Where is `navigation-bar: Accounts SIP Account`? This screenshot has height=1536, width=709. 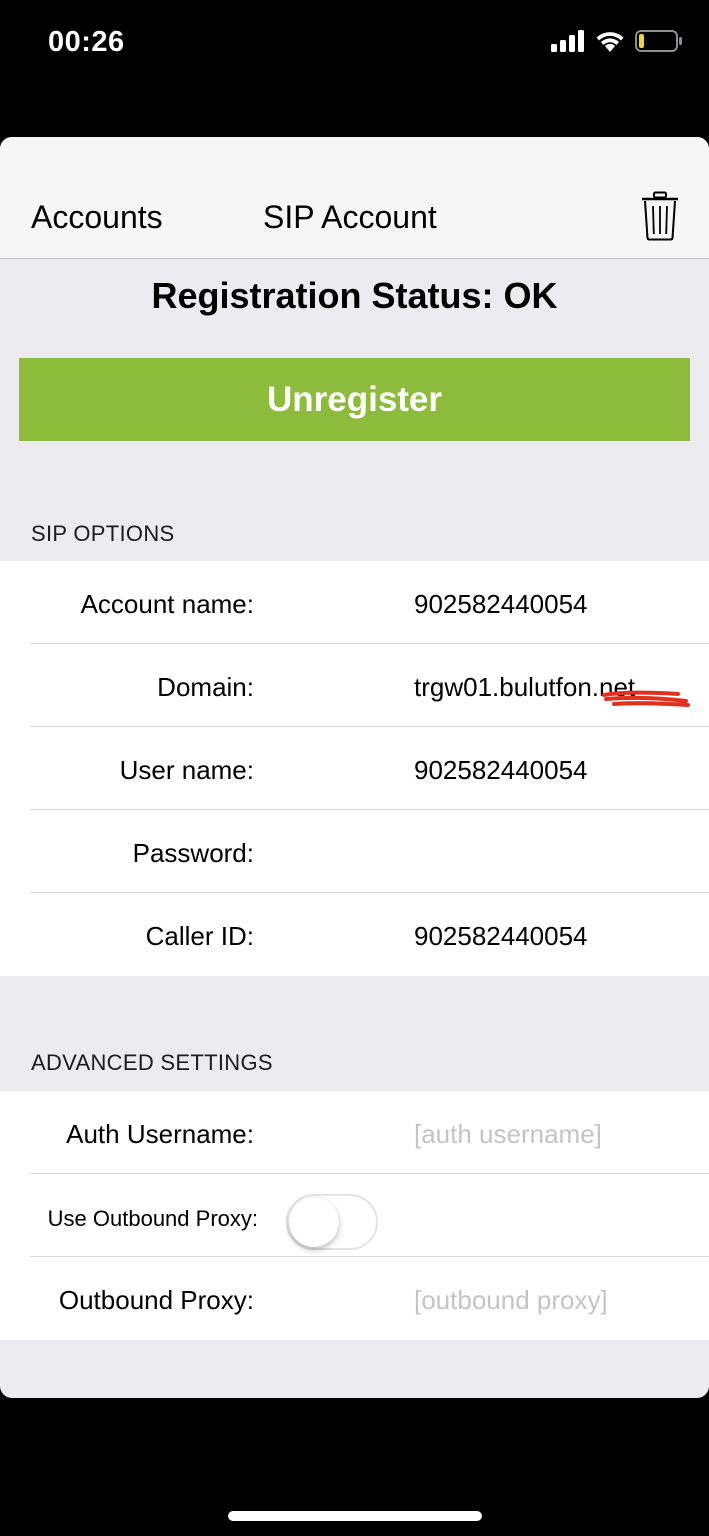 navigation-bar: Accounts SIP Account is located at coordinates (354, 198).